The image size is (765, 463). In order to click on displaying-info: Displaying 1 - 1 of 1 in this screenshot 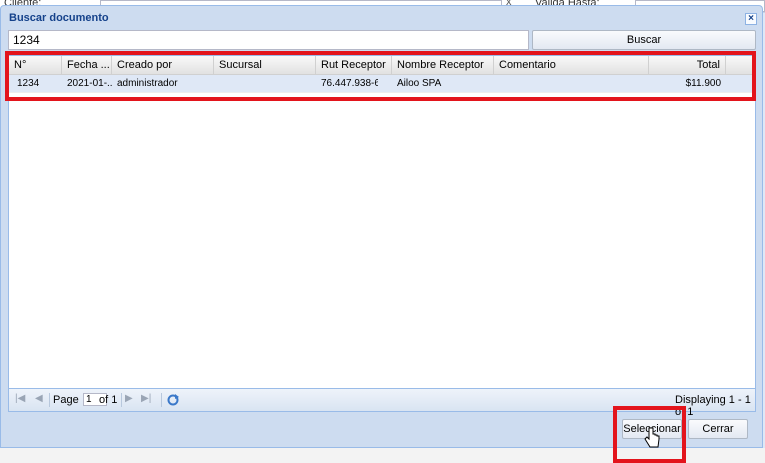, I will do `click(713, 406)`.